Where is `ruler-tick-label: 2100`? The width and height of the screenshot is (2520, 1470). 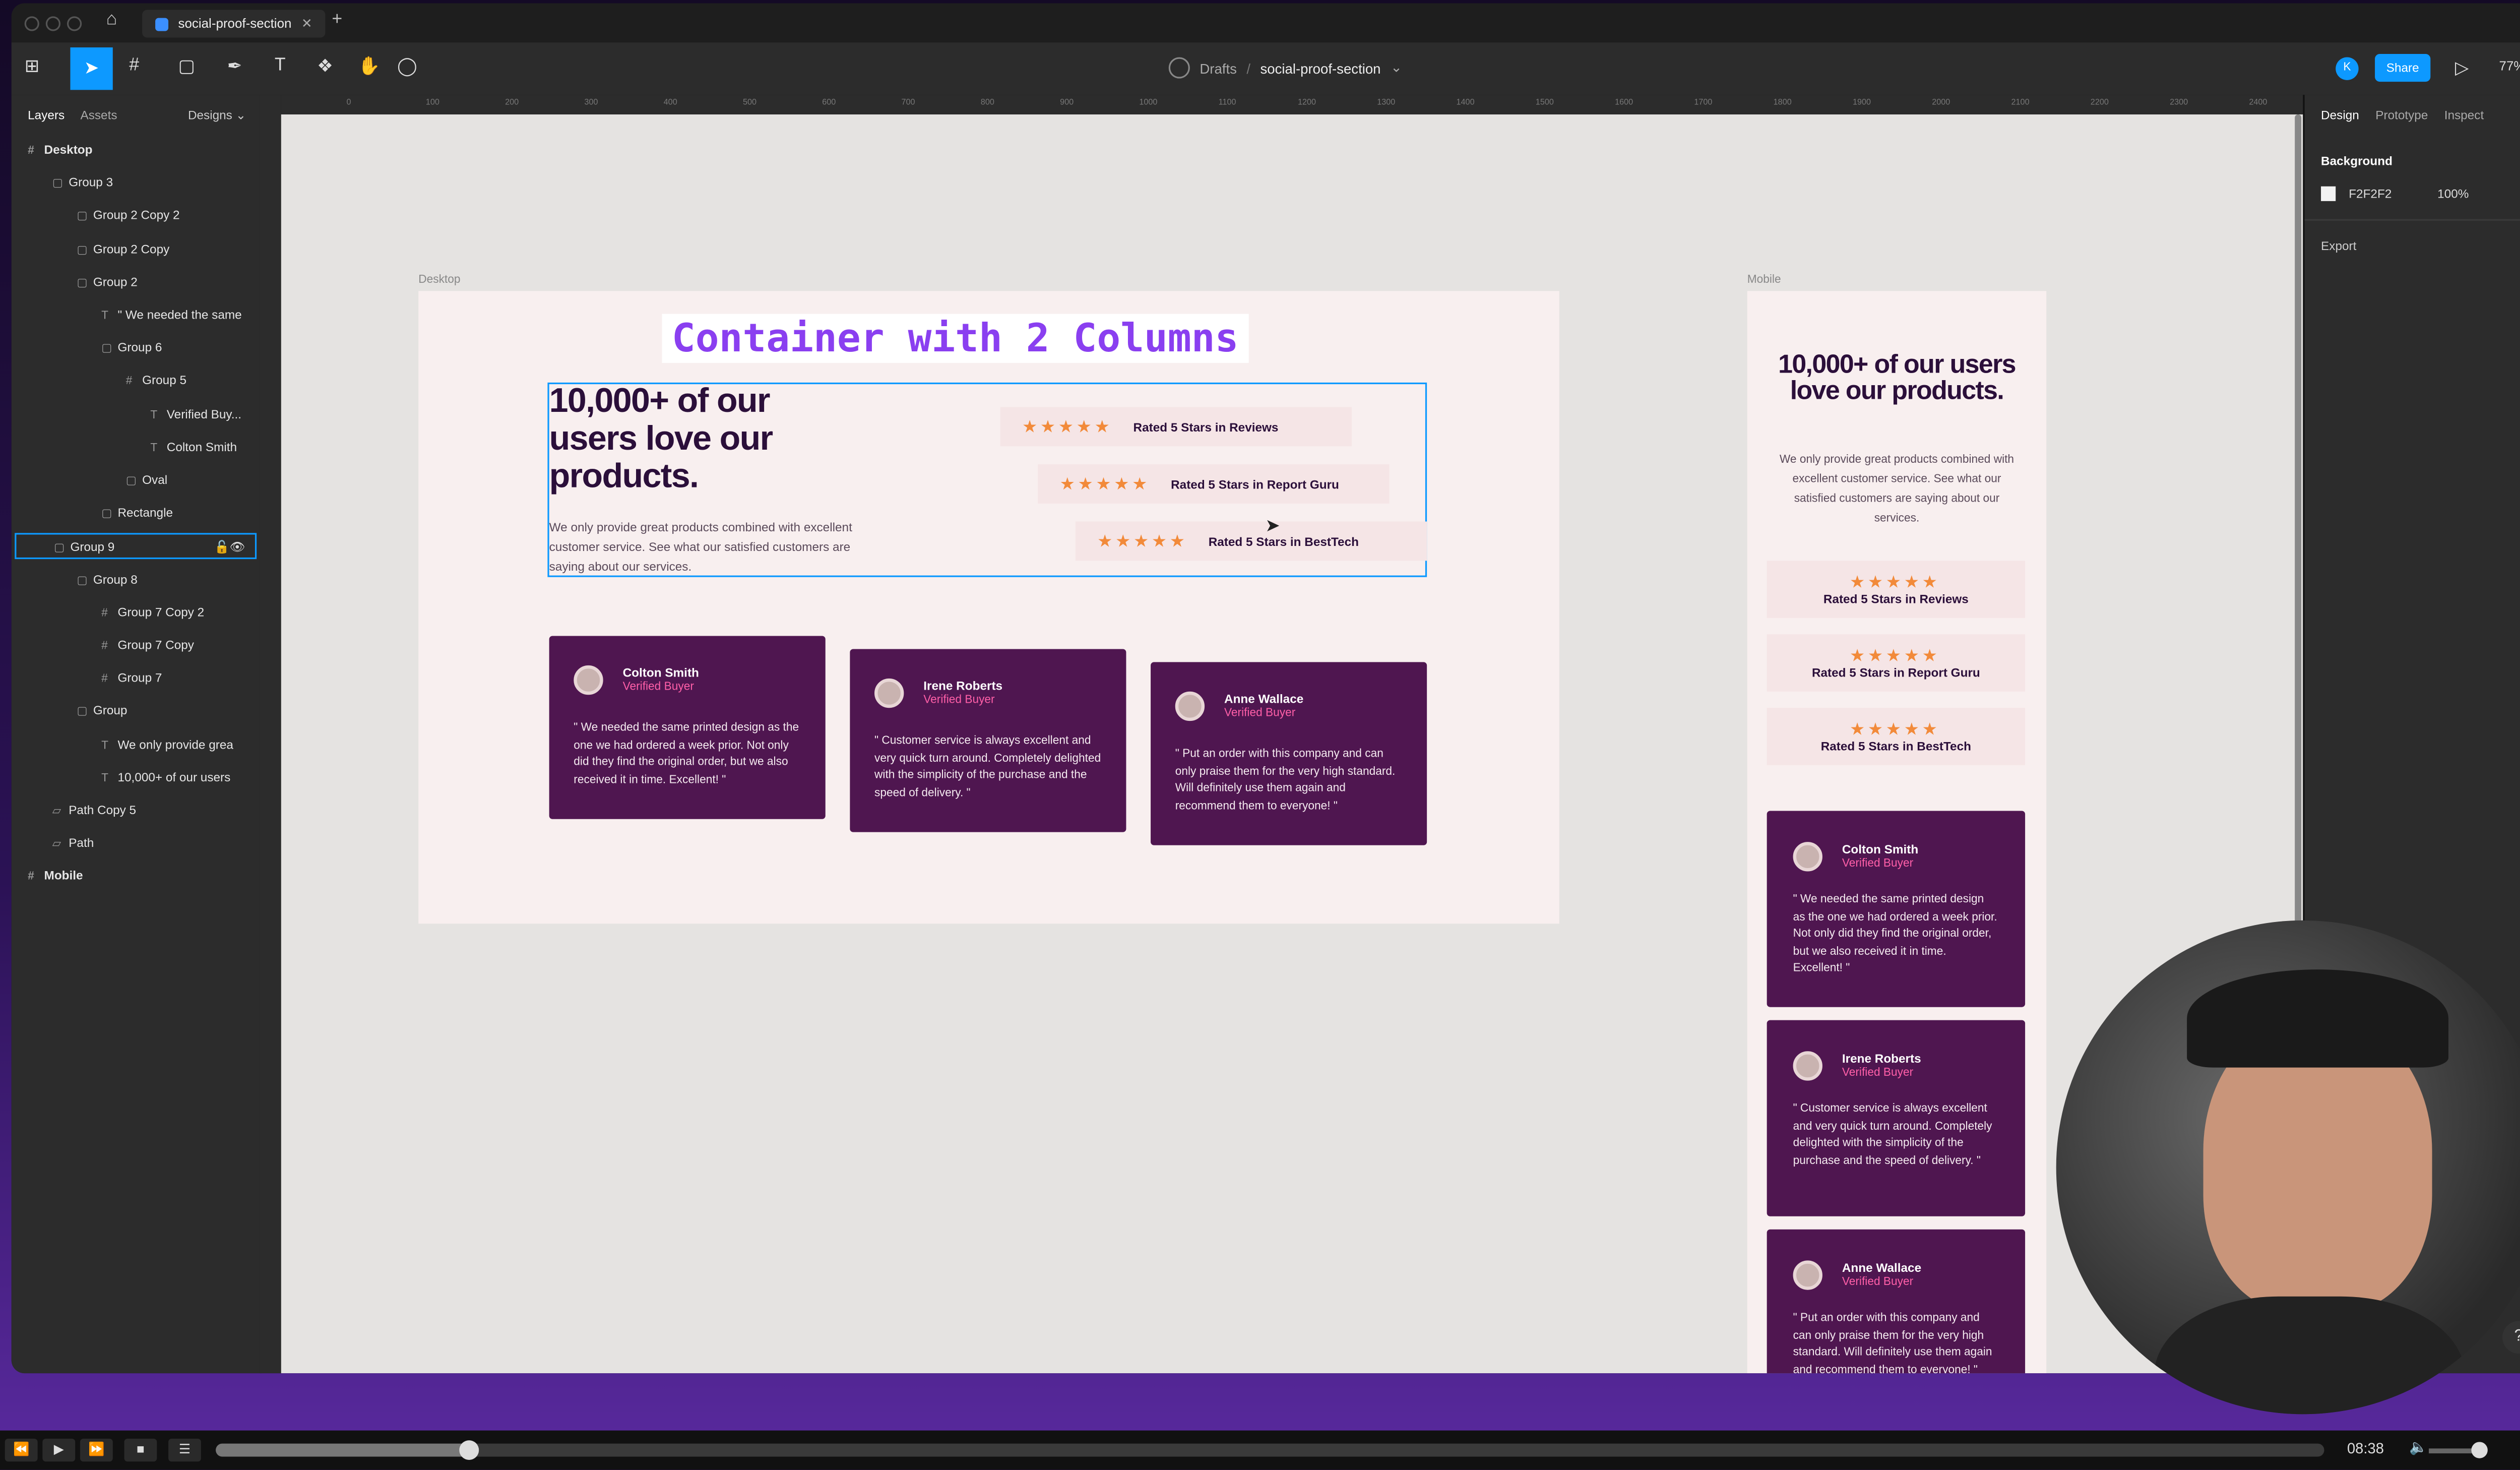
ruler-tick-label: 2100 is located at coordinates (2020, 103).